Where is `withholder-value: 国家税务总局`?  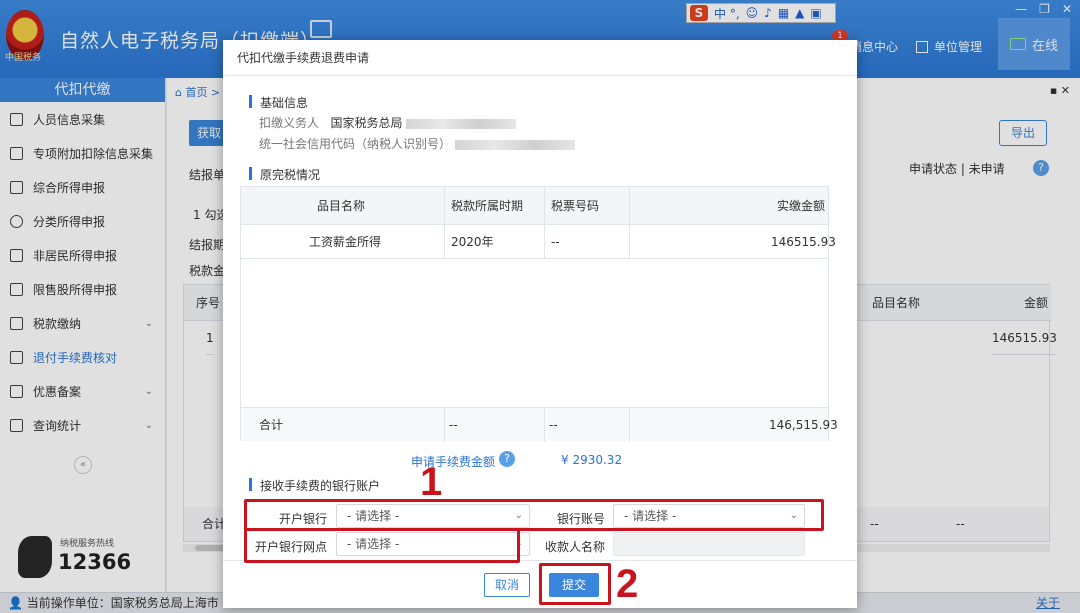 withholder-value: 国家税务总局 is located at coordinates (366, 123).